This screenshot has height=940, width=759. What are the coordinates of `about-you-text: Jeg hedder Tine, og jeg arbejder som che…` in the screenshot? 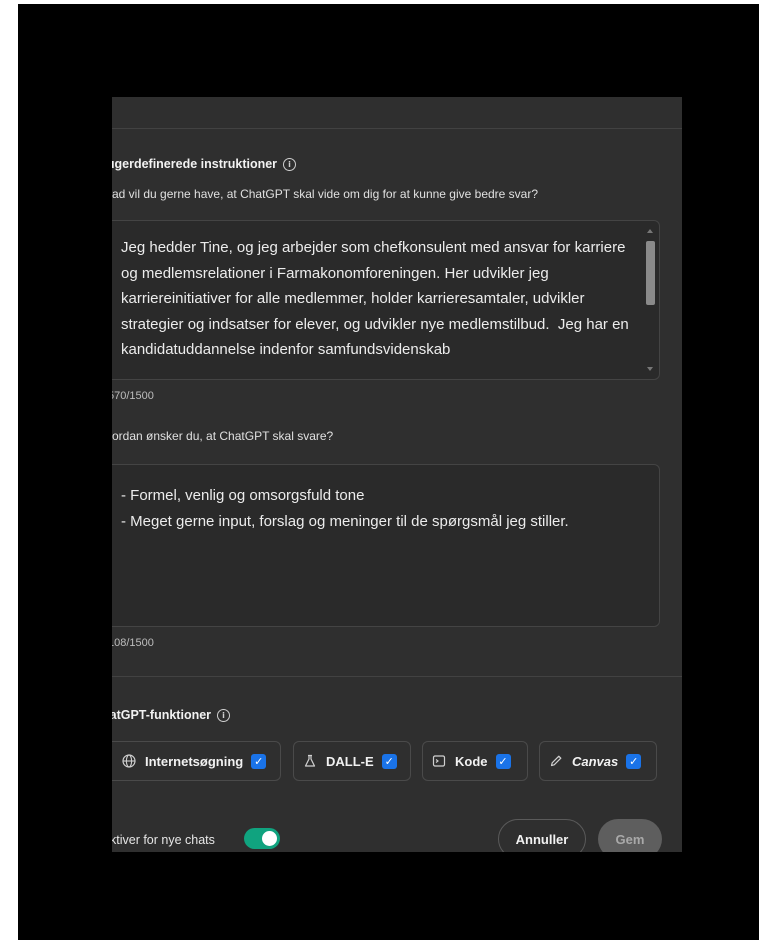 It's located at (377, 298).